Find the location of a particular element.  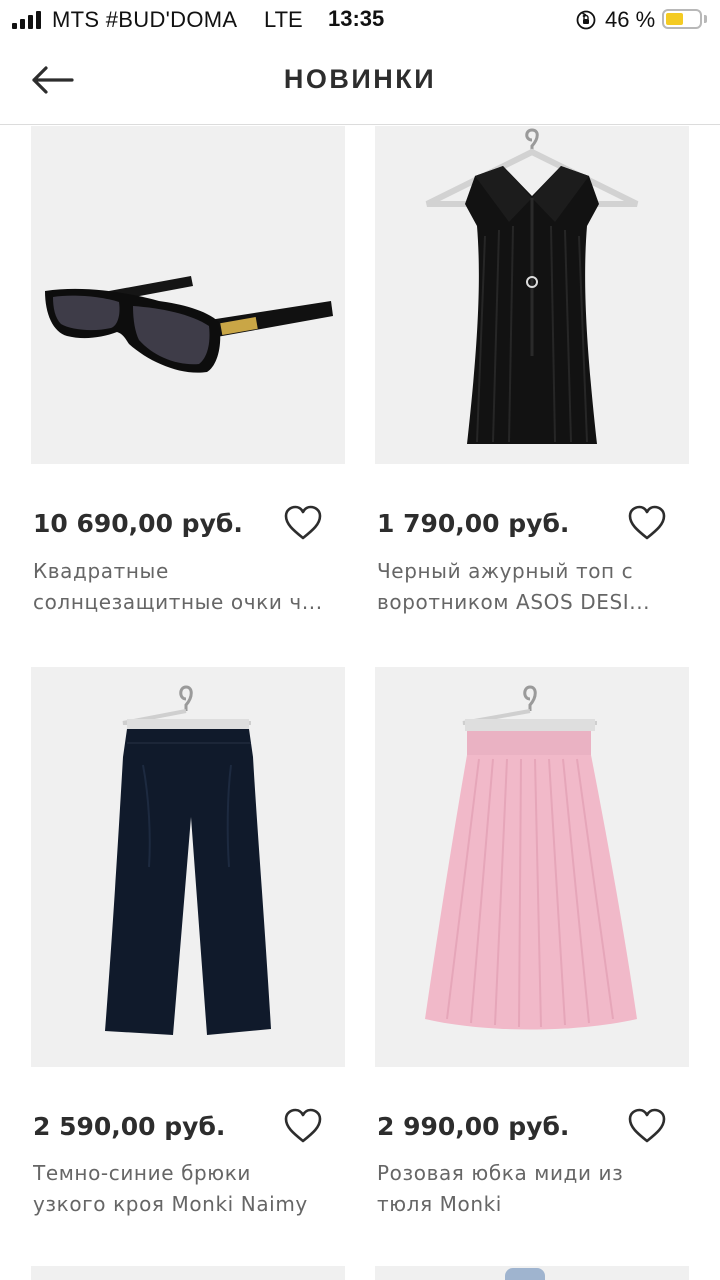

product-image-top is located at coordinates (532, 295).